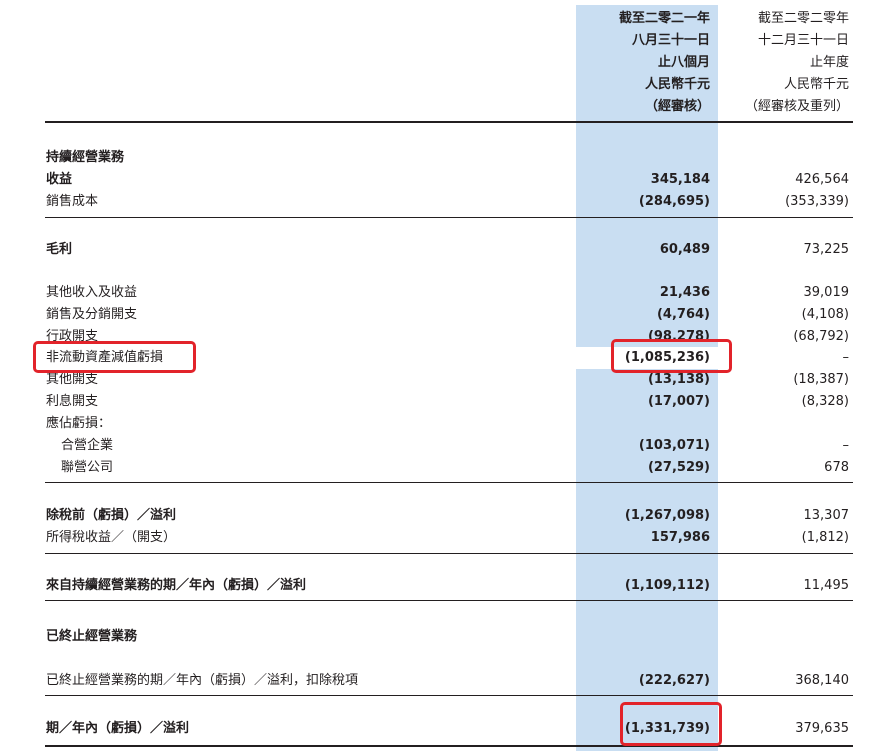  I want to click on row-label: 其他收入及收益, so click(92, 292).